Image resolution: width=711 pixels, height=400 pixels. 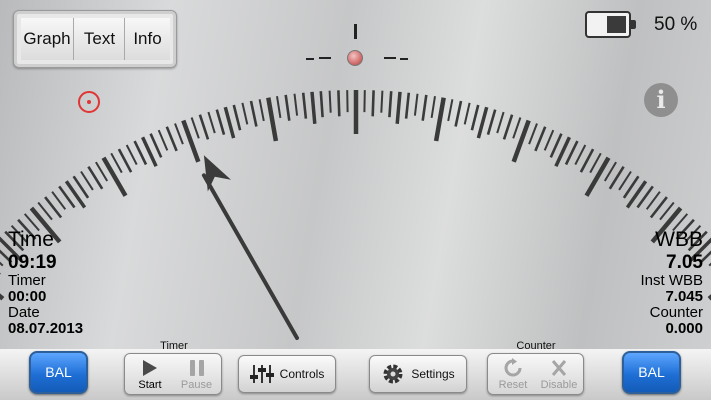 What do you see at coordinates (535, 374) in the screenshot?
I see `counter-controls: Reset Disable` at bounding box center [535, 374].